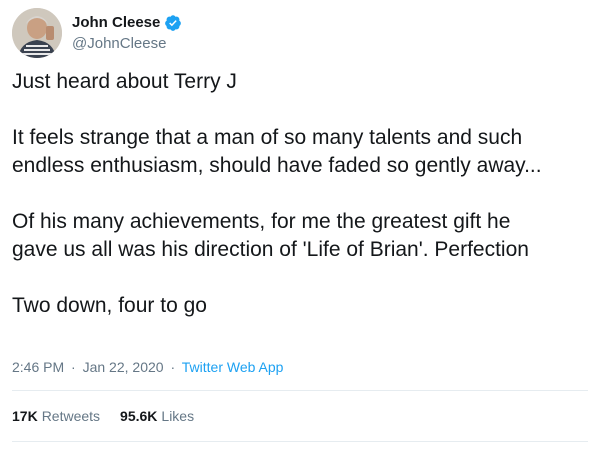  I want to click on author-block: John Cleese @JohnCleese, so click(127, 33).